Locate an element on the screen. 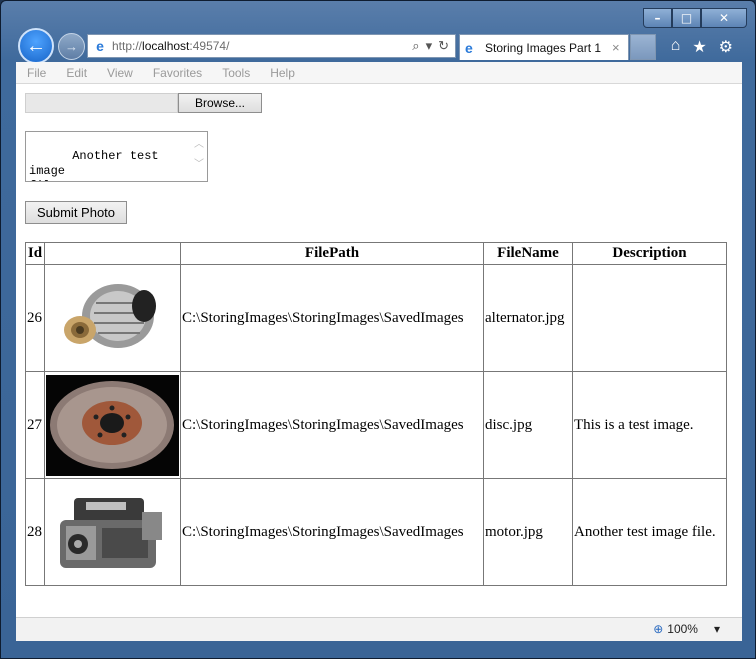 The height and width of the screenshot is (659, 756). cell-filename: motor.jpg is located at coordinates (528, 532).